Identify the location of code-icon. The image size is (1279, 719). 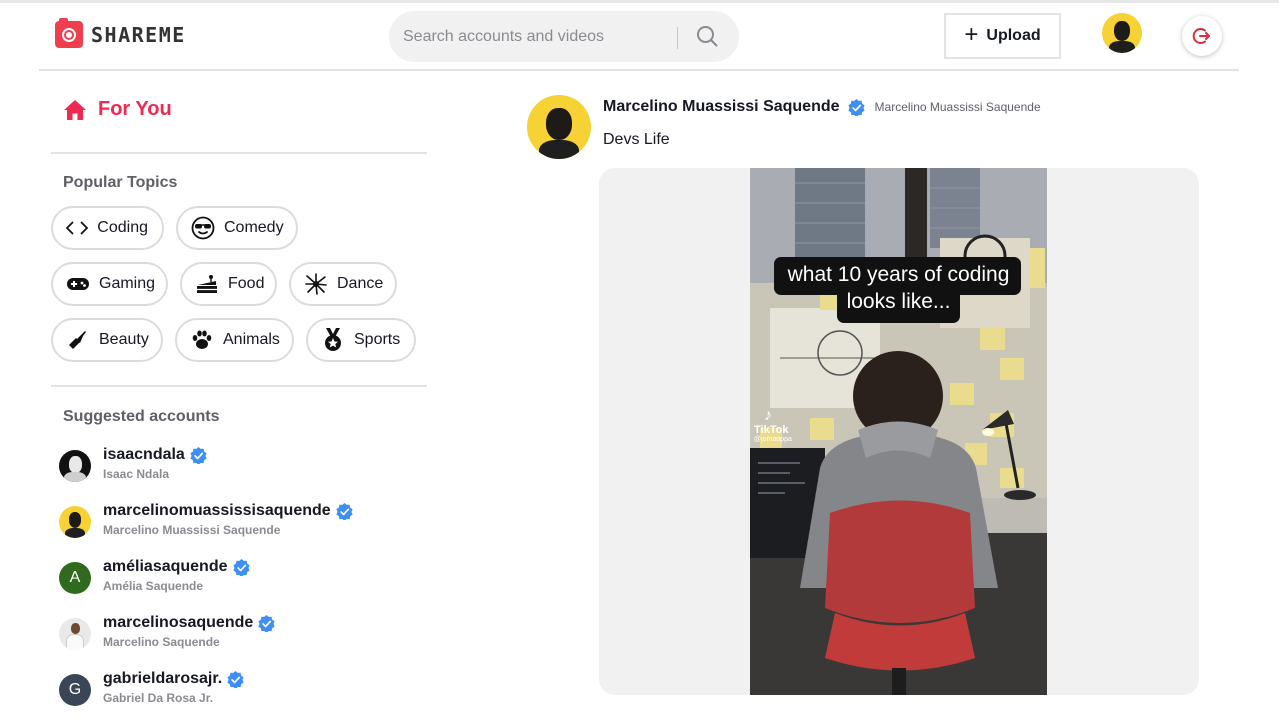
(77, 228).